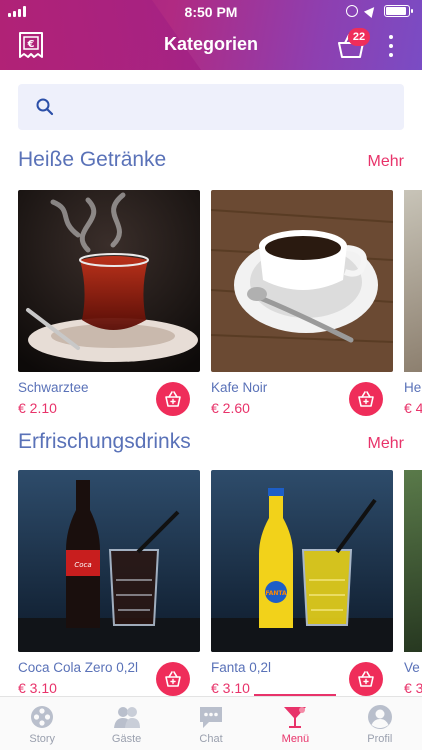 This screenshot has width=422, height=750. Describe the element at coordinates (211, 35) in the screenshot. I see `app-header: 8:50 PM € Kategorien 22` at that location.